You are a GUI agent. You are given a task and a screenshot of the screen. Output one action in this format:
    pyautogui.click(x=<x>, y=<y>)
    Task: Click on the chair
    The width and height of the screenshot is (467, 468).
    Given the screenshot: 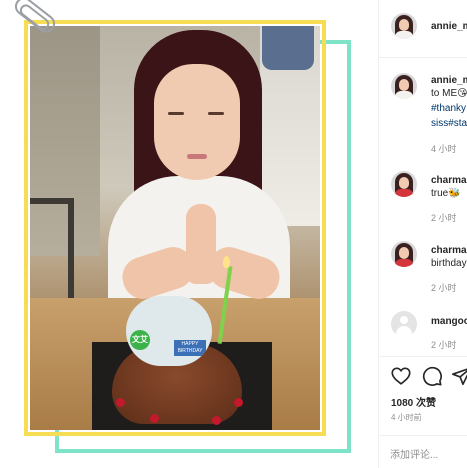 What is the action you would take?
    pyautogui.click(x=52, y=253)
    